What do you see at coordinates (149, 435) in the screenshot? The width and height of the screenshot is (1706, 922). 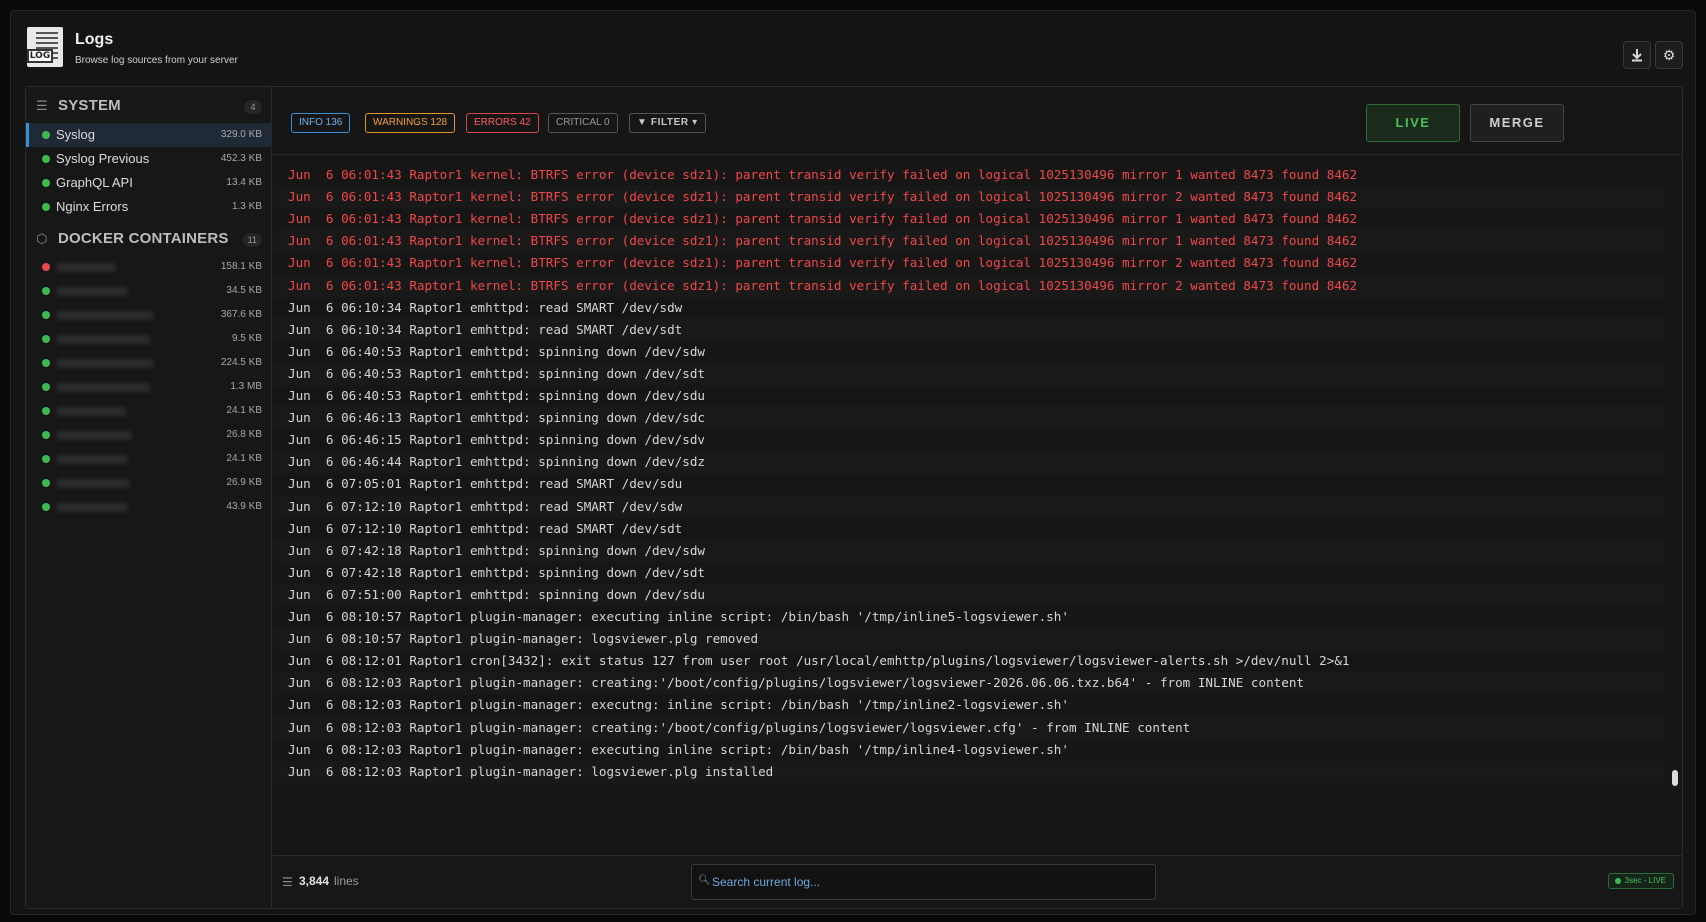 I see `sidebar-item-container: 26.8 KB` at bounding box center [149, 435].